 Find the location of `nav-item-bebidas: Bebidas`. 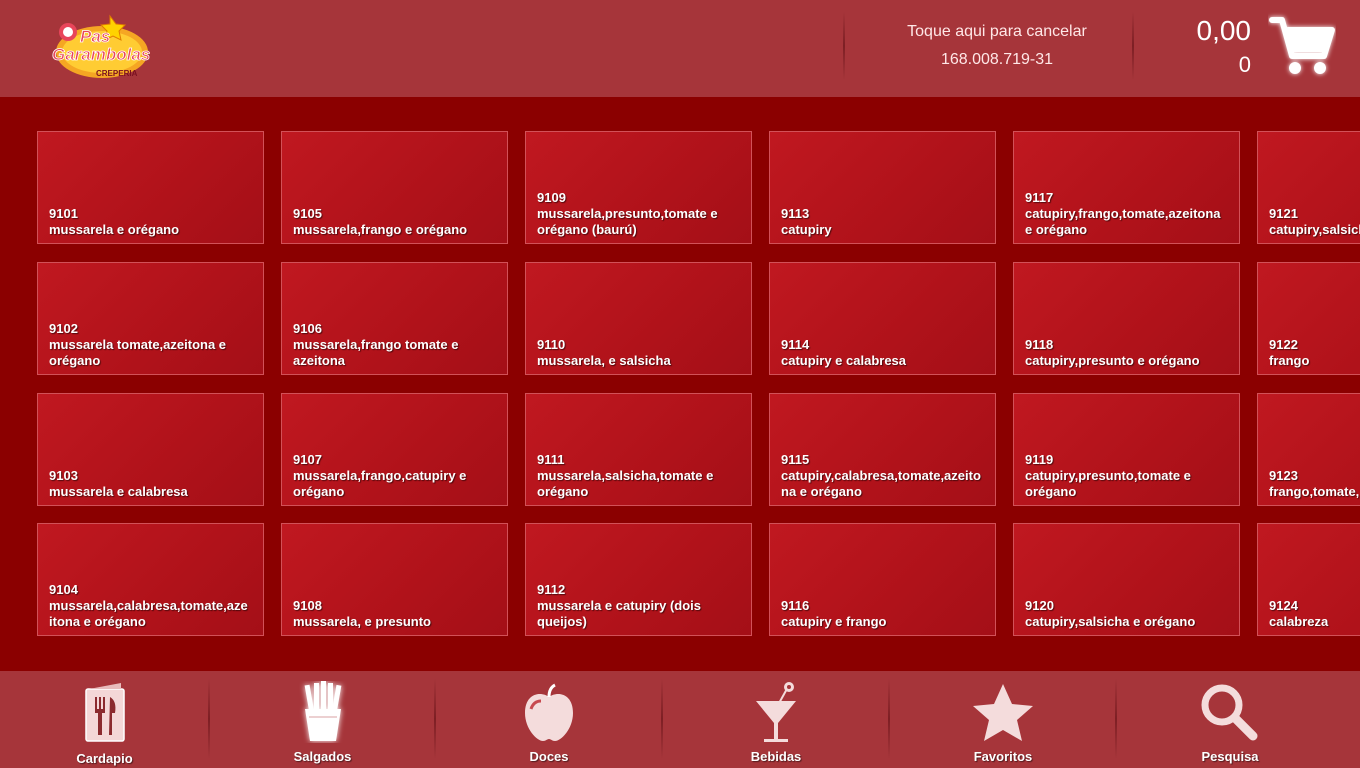

nav-item-bebidas: Bebidas is located at coordinates (776, 719).